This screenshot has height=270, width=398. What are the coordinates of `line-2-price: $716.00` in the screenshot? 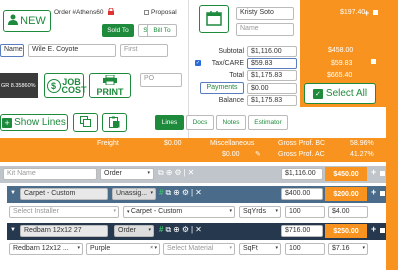 It's located at (302, 231).